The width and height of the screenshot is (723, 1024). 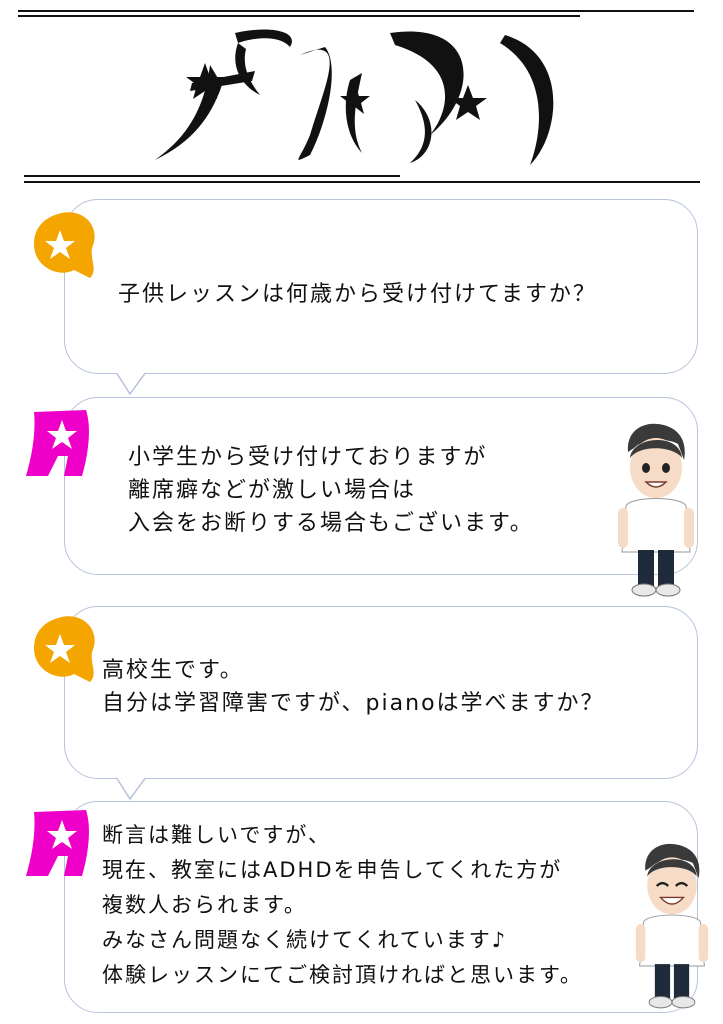 I want to click on text-line: 体験レッスンにてご検討頂ければと思います。, so click(x=342, y=975).